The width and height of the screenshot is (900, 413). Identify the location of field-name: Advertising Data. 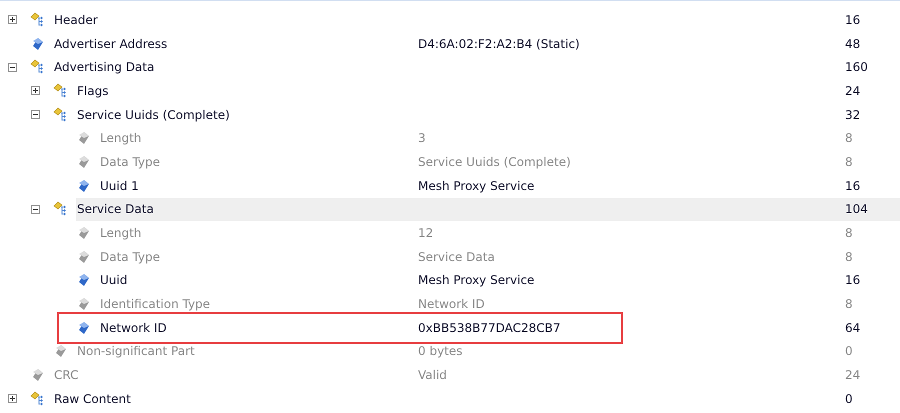
(105, 67).